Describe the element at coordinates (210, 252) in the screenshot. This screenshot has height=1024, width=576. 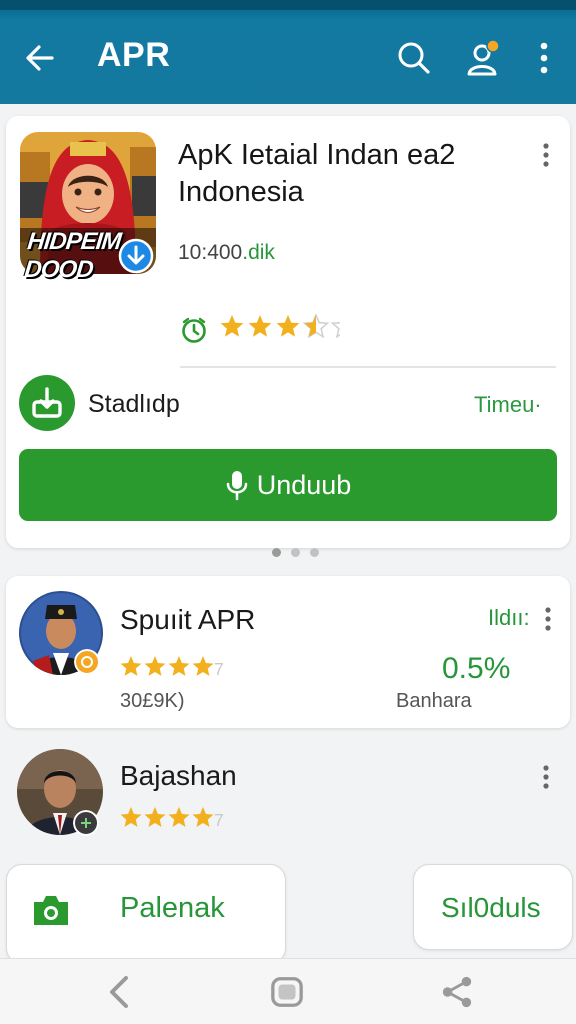
I see `app-size-value: 10:400` at that location.